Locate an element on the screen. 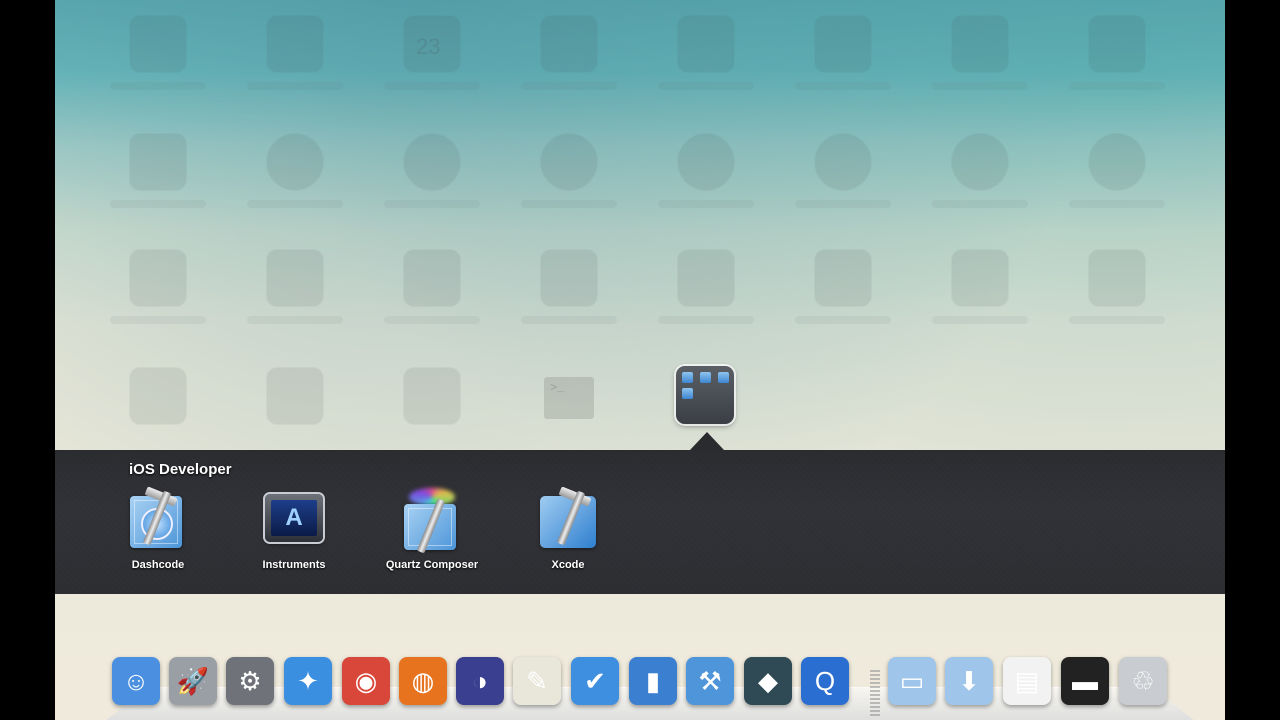 The width and height of the screenshot is (1280, 720). app-xcode: Xcode is located at coordinates (568, 528).